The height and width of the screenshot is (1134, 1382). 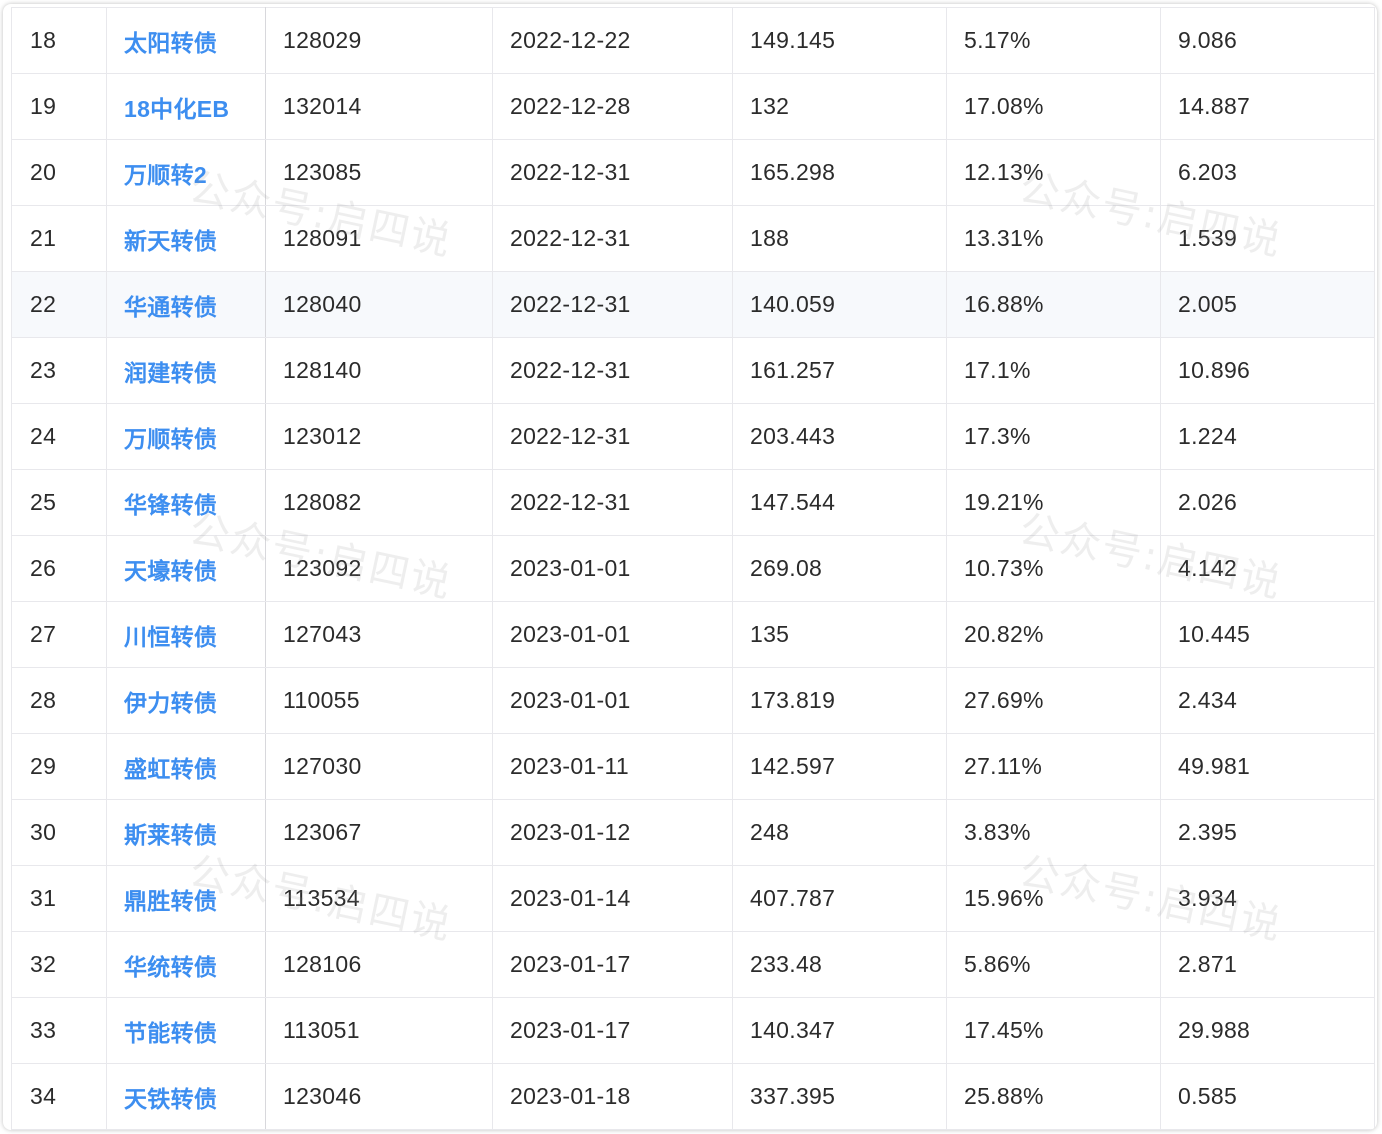 What do you see at coordinates (1053, 832) in the screenshot?
I see `rate-cell: 3.83%` at bounding box center [1053, 832].